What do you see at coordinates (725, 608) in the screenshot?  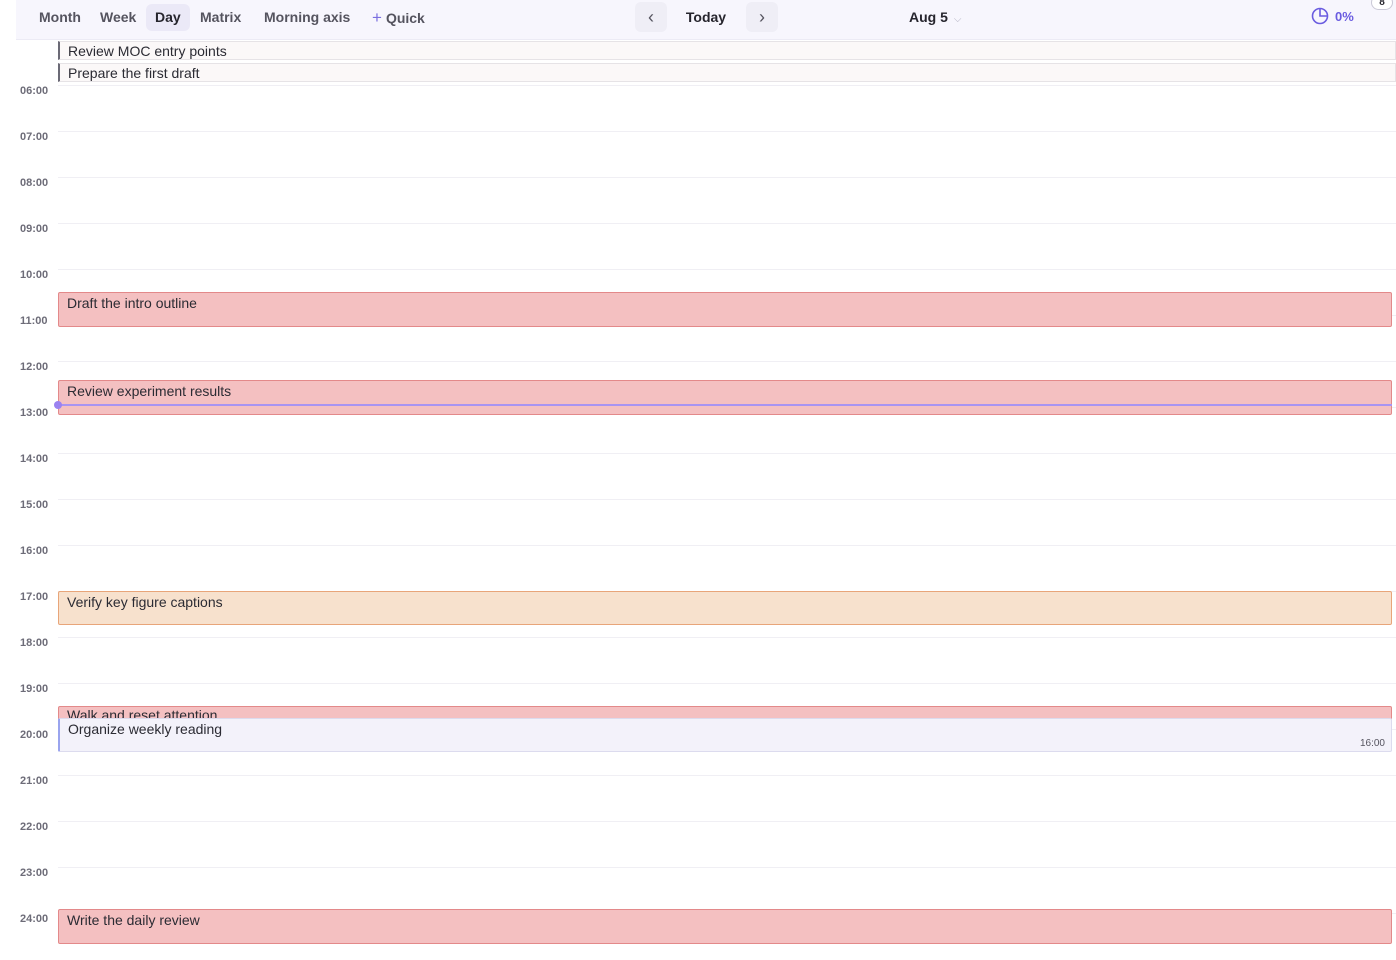 I see `calendar-event: Verify key figure captions` at bounding box center [725, 608].